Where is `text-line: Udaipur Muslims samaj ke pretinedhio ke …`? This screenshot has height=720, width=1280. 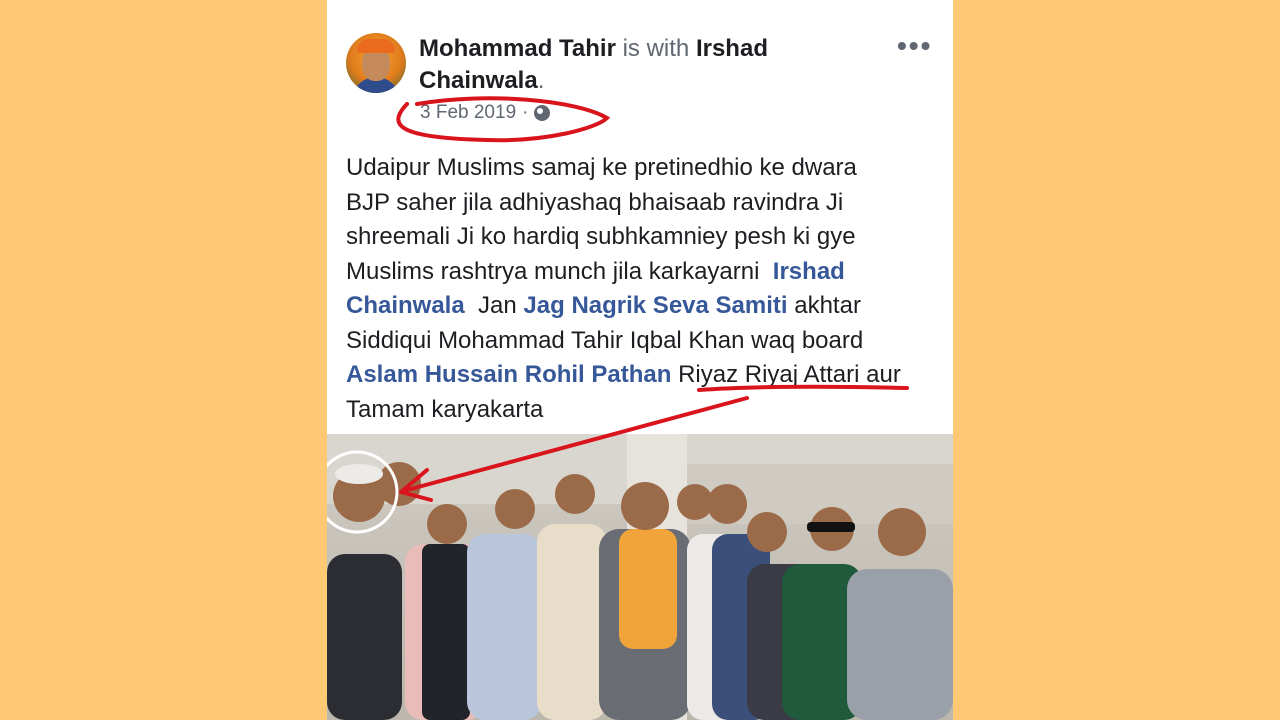 text-line: Udaipur Muslims samaj ke pretinedhio ke … is located at coordinates (601, 167).